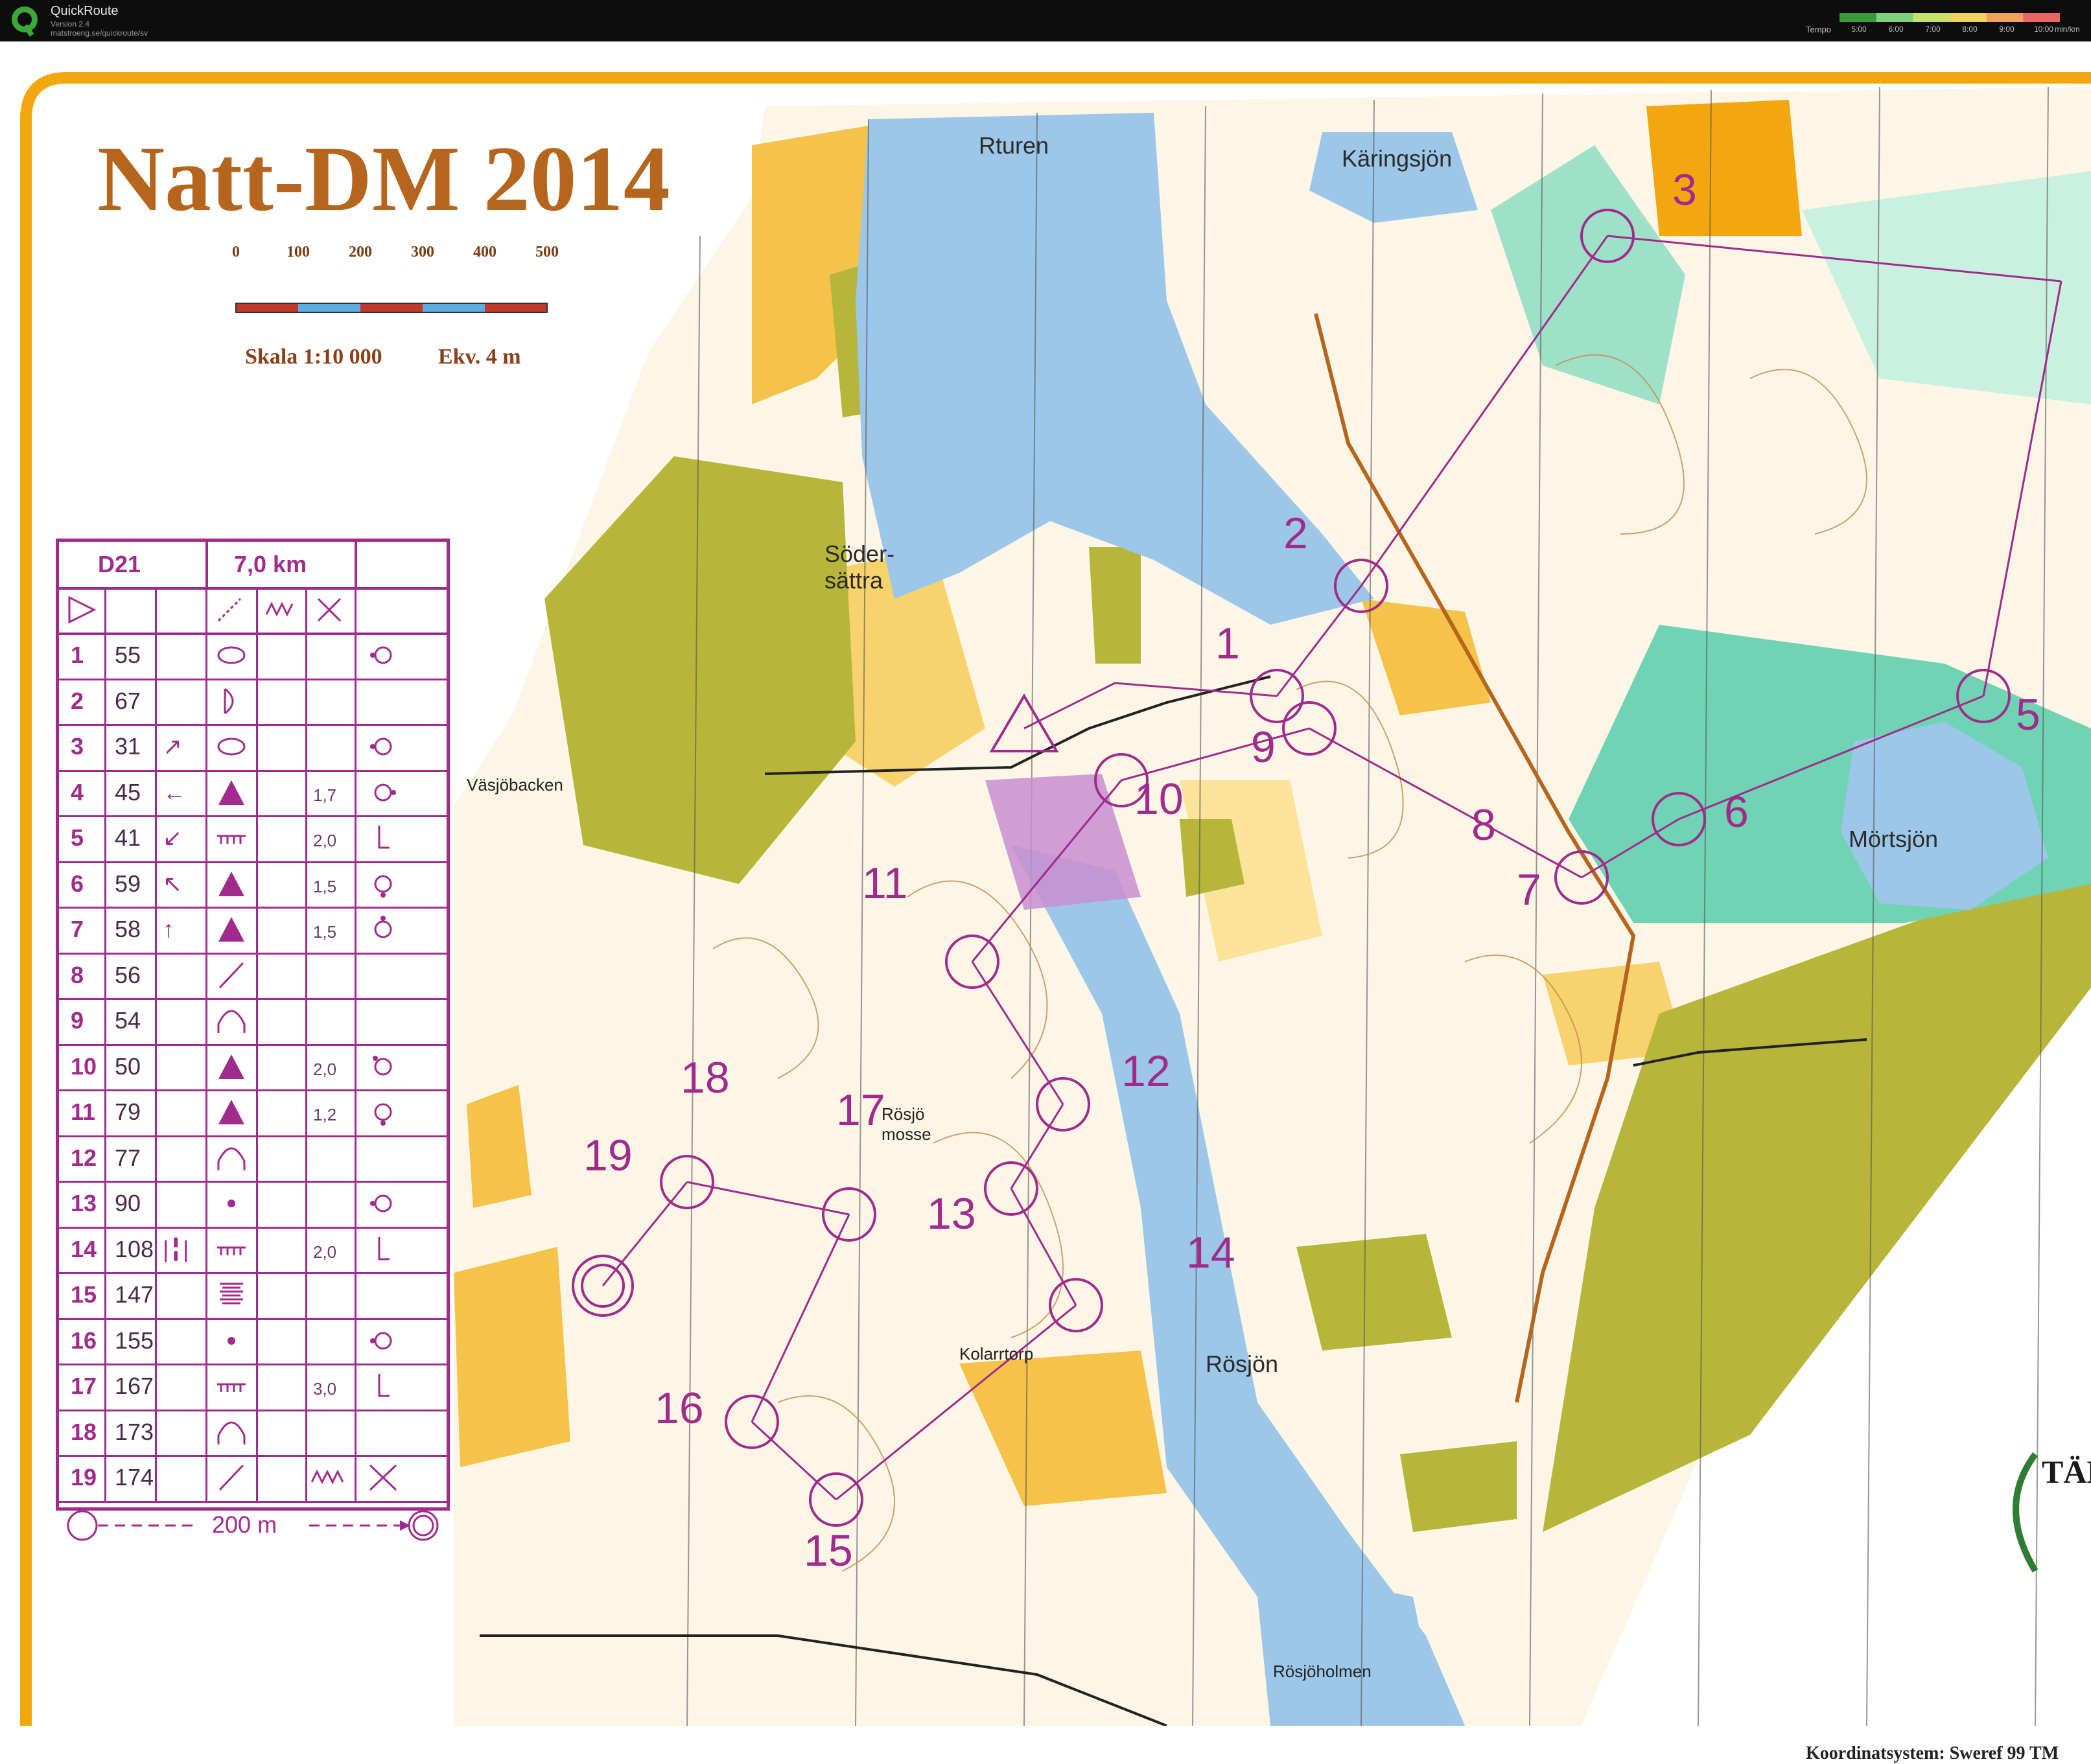 The width and height of the screenshot is (2091, 1764). I want to click on control-label: 13, so click(951, 1213).